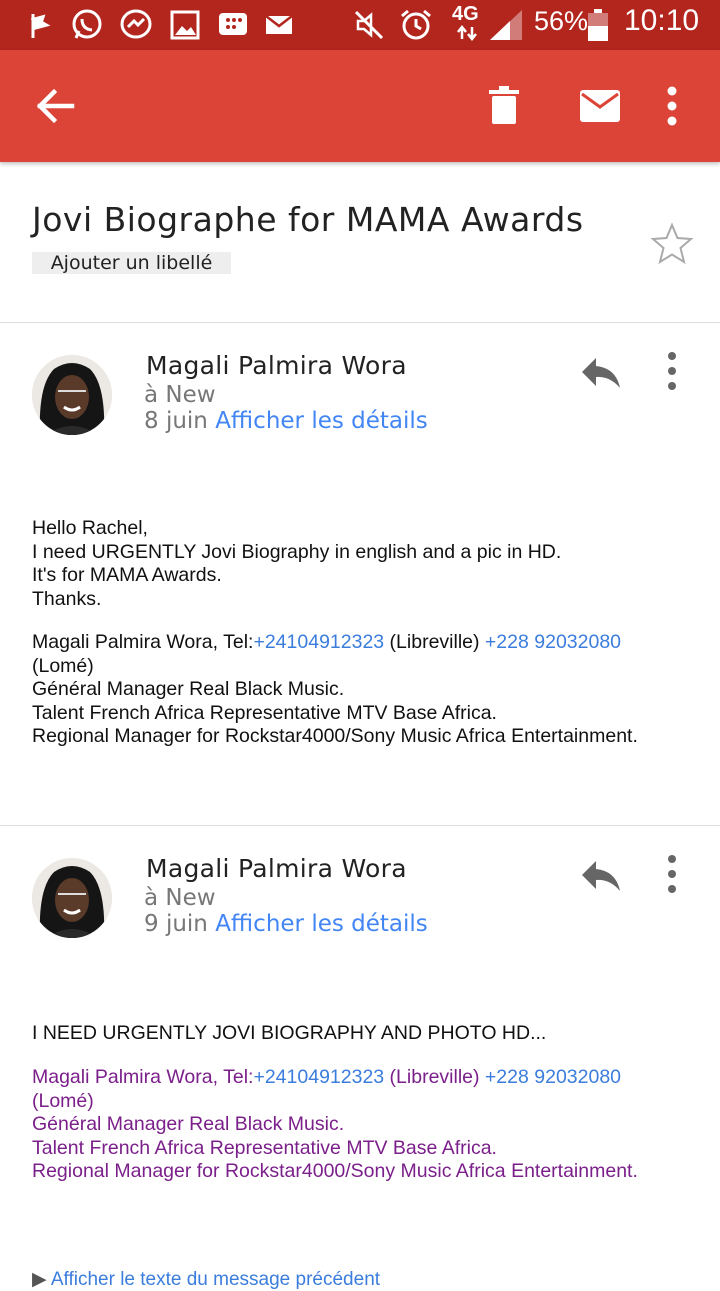 The height and width of the screenshot is (1291, 720). What do you see at coordinates (131, 263) in the screenshot?
I see `add-label-button: Ajouter un libellé` at bounding box center [131, 263].